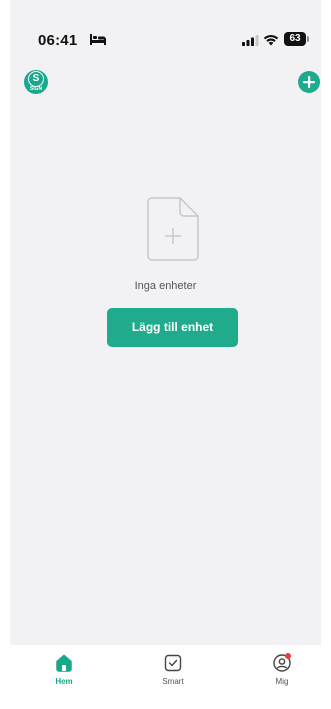  What do you see at coordinates (64, 673) in the screenshot?
I see `tab-home: Hem` at bounding box center [64, 673].